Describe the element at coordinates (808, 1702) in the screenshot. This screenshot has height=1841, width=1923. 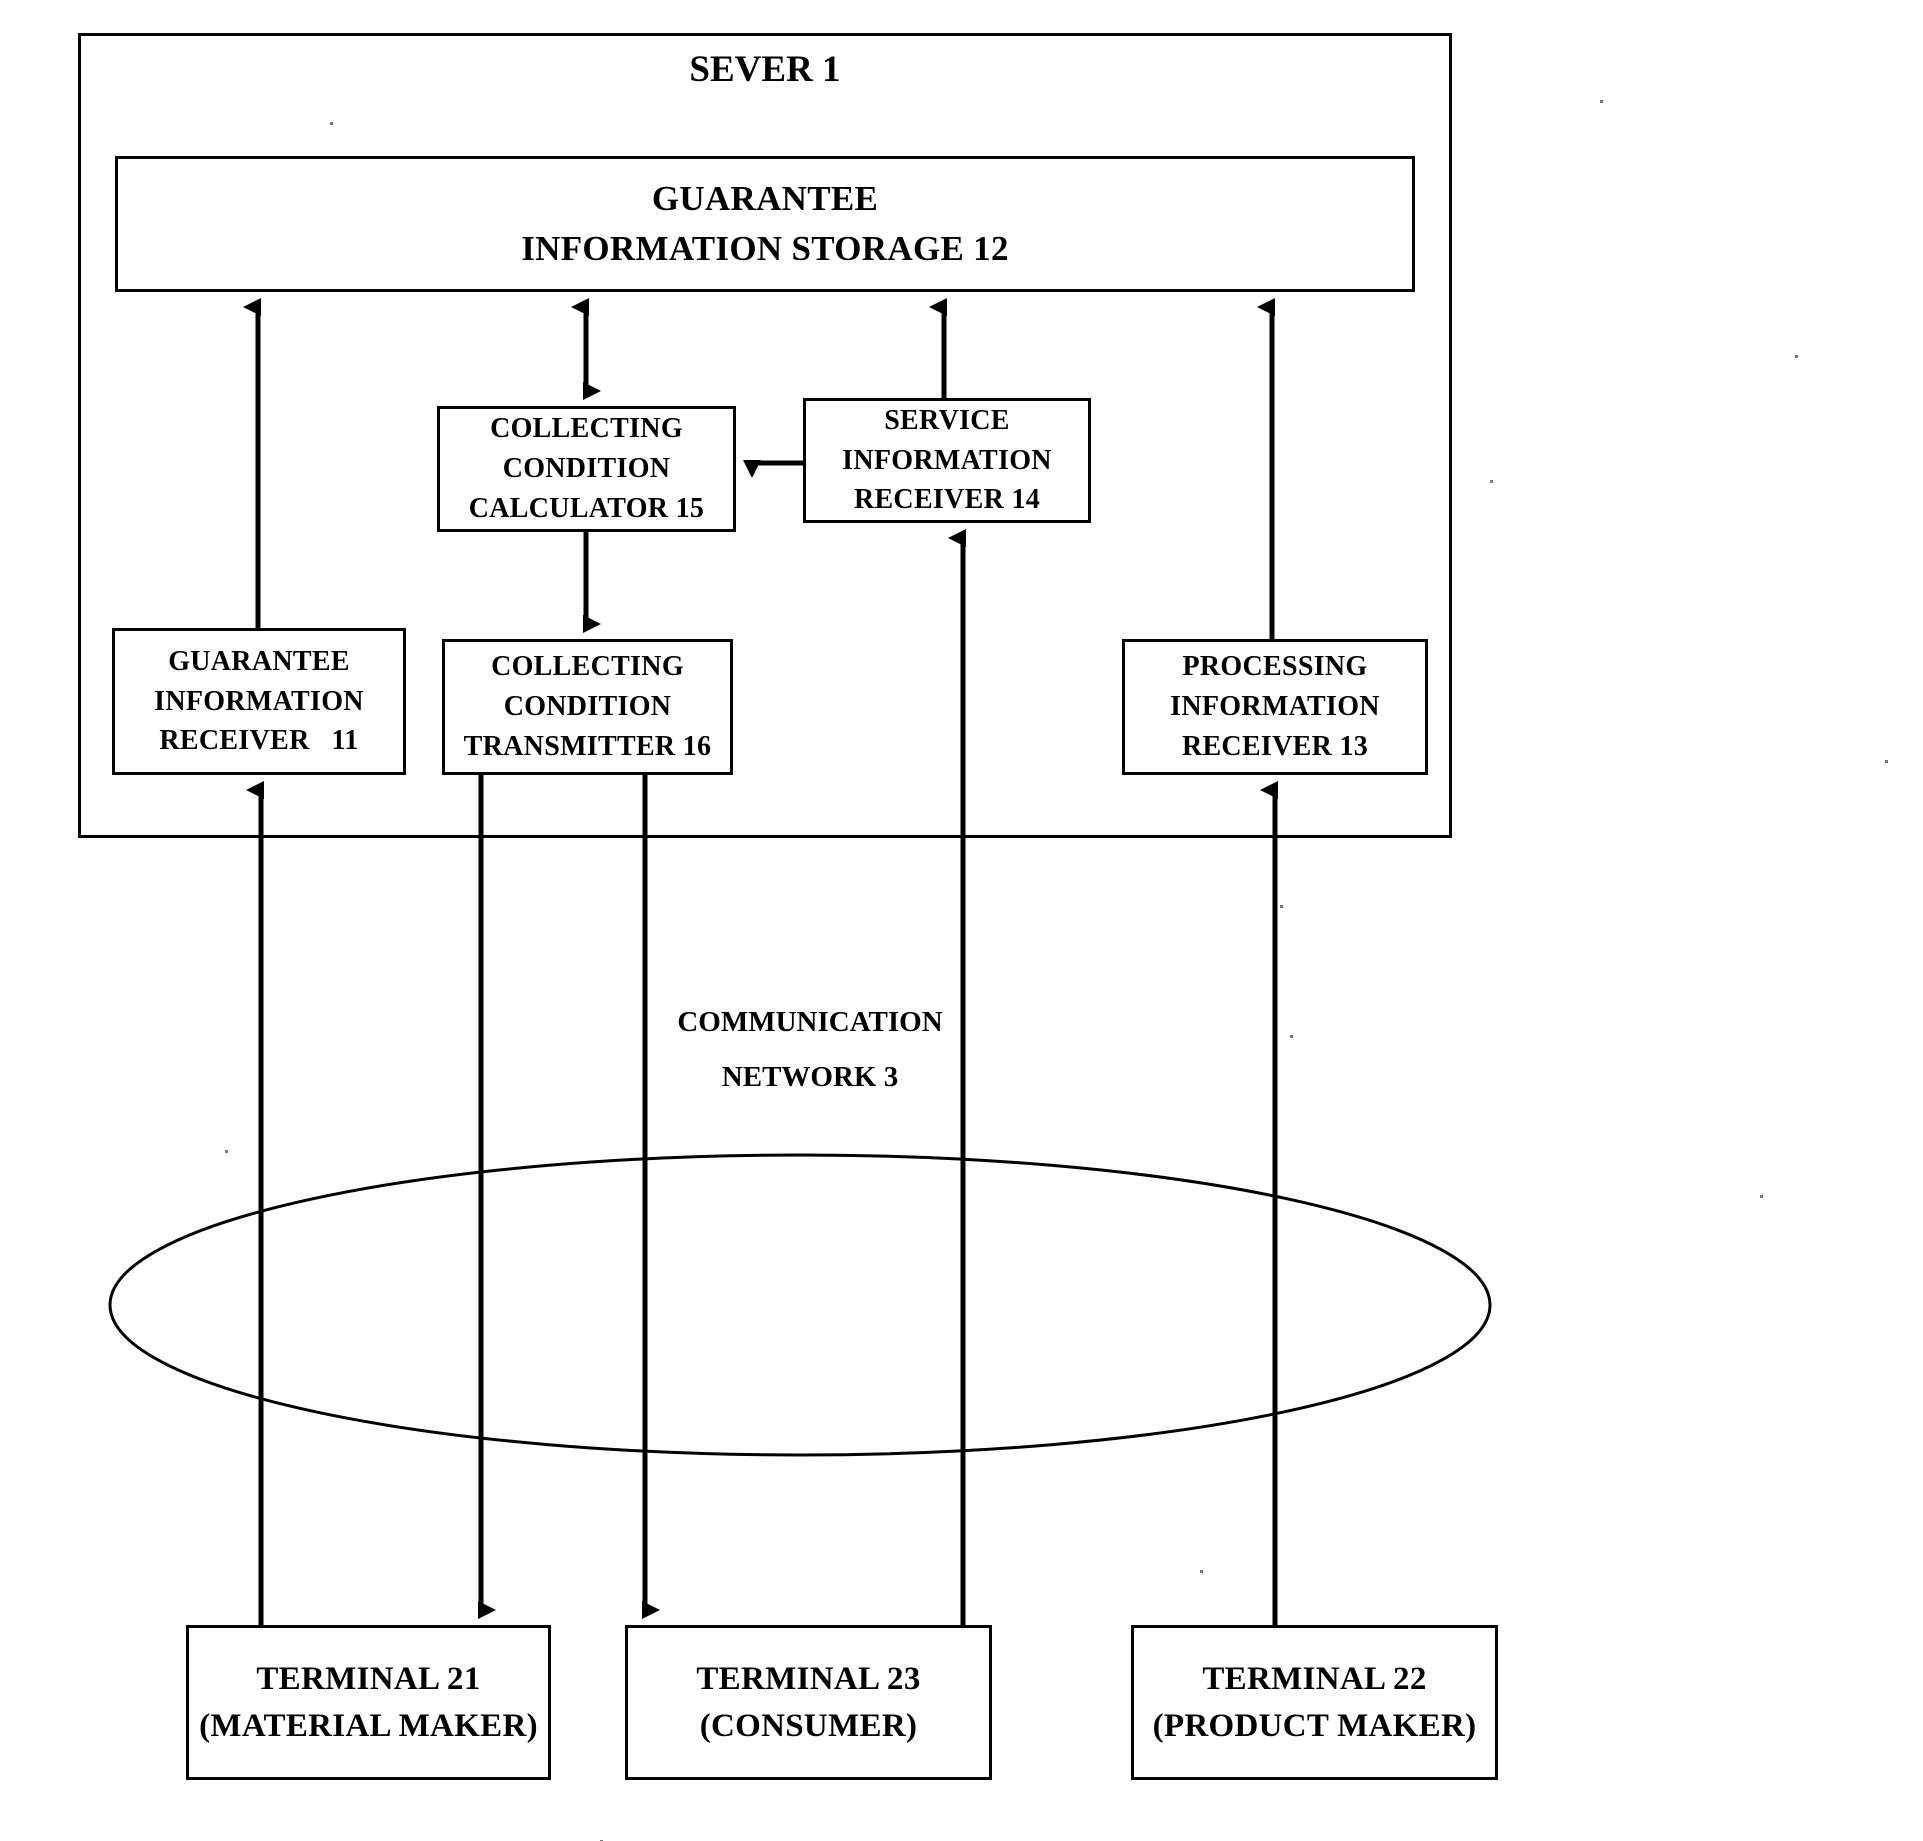
I see `block-terminal-23: TERMINAL 23 (CONSUMER)` at that location.